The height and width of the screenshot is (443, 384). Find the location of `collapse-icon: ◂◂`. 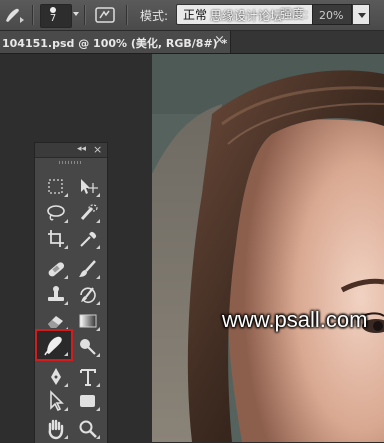

collapse-icon: ◂◂ is located at coordinates (81, 149).